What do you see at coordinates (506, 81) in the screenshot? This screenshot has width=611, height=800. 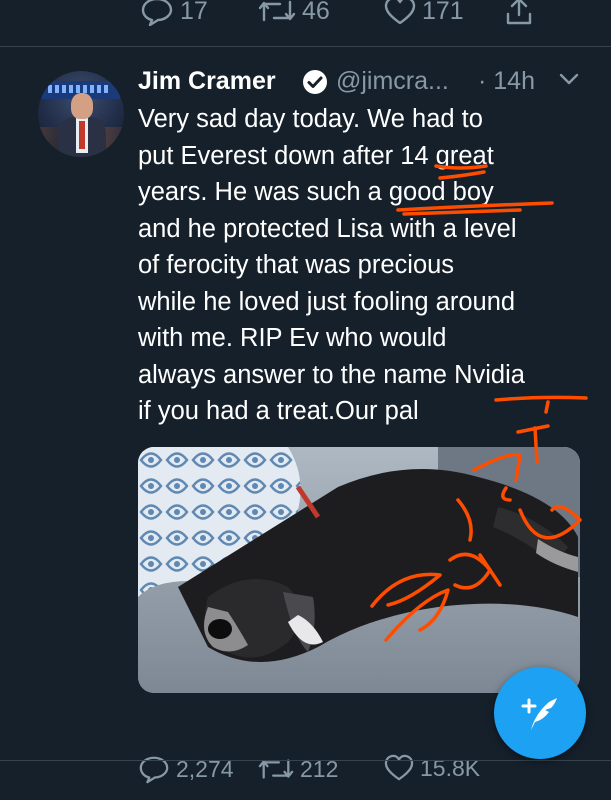 I see `tweet-time: · 14h` at bounding box center [506, 81].